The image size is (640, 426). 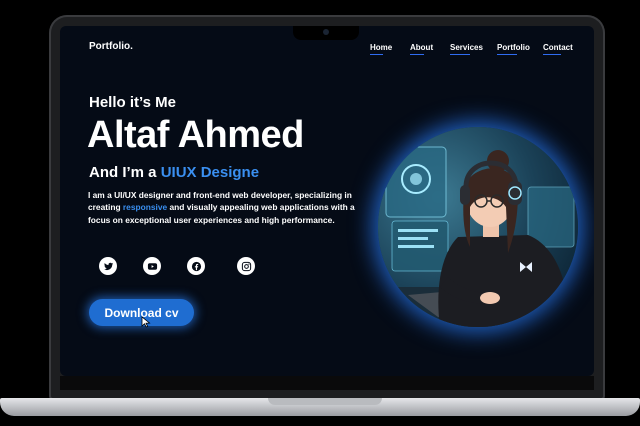 I want to click on nav-bar: Home About Services Portfolio Contact, so click(x=327, y=50).